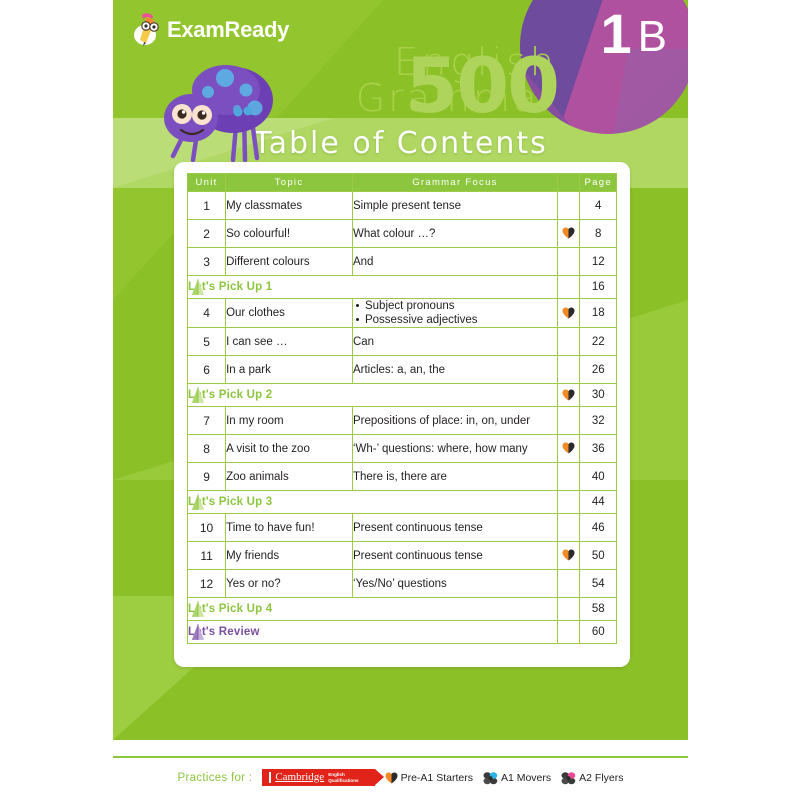  What do you see at coordinates (454, 205) in the screenshot?
I see `cell-grammar-focus: Simple present tense` at bounding box center [454, 205].